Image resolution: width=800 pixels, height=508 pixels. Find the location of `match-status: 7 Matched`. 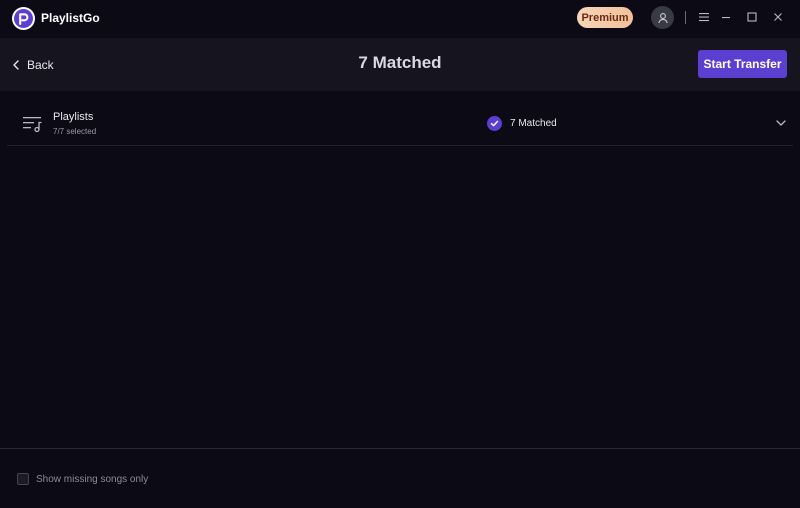

match-status: 7 Matched is located at coordinates (522, 123).